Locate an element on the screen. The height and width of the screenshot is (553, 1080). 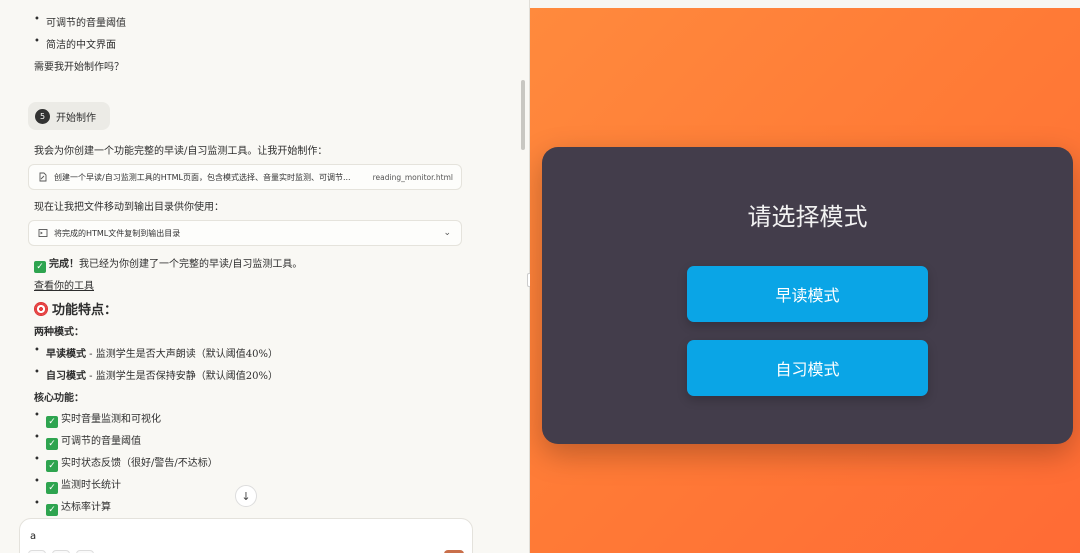
list-item: ✓实时音量监测和可视化 is located at coordinates (97, 419).